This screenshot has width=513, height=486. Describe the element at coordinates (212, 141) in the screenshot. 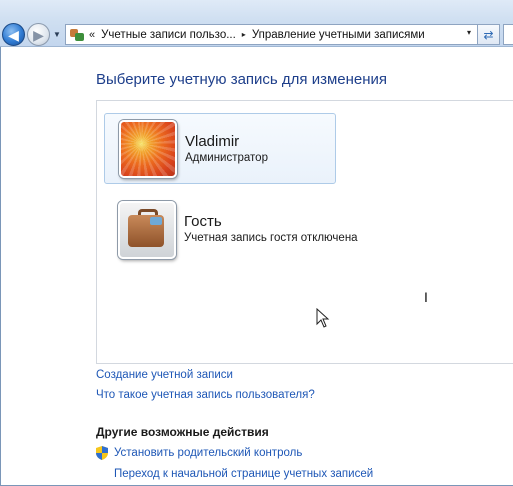

I see `account-name: Vladimir` at that location.